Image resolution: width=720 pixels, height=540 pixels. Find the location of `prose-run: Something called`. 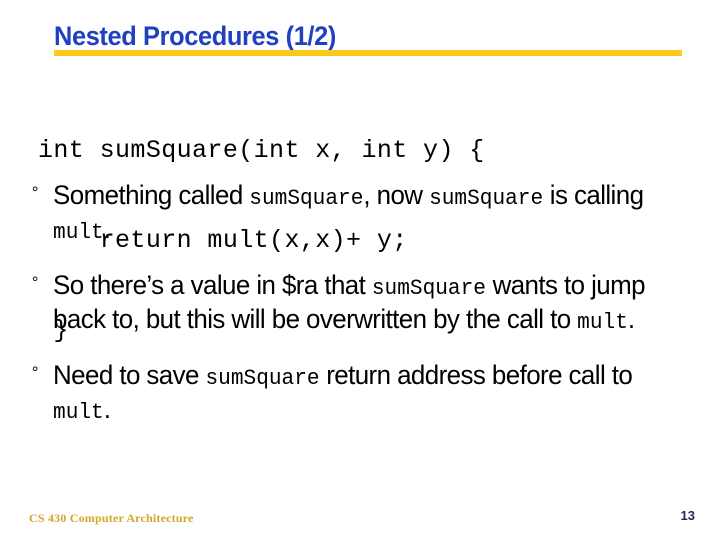

prose-run: Something called is located at coordinates (151, 195).